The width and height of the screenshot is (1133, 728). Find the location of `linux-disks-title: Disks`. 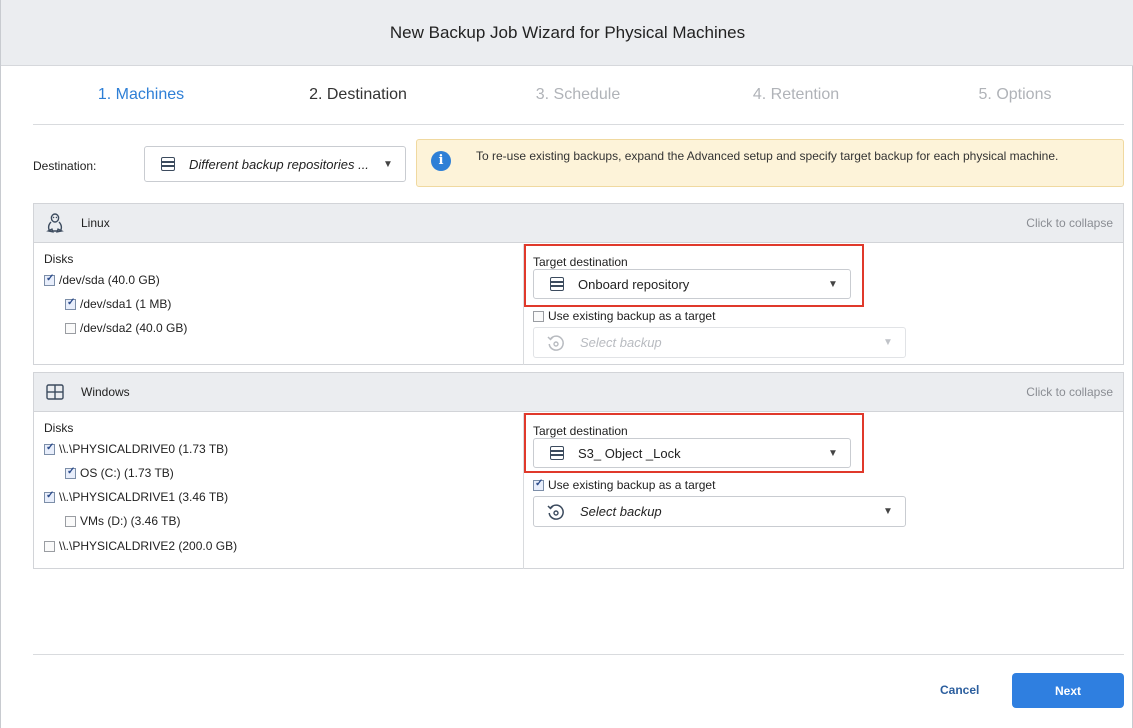

linux-disks-title: Disks is located at coordinates (59, 259).